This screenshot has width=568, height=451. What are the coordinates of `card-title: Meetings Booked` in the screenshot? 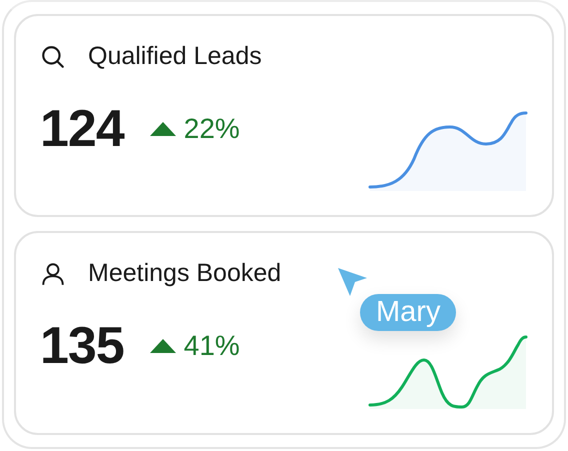 It's located at (185, 273).